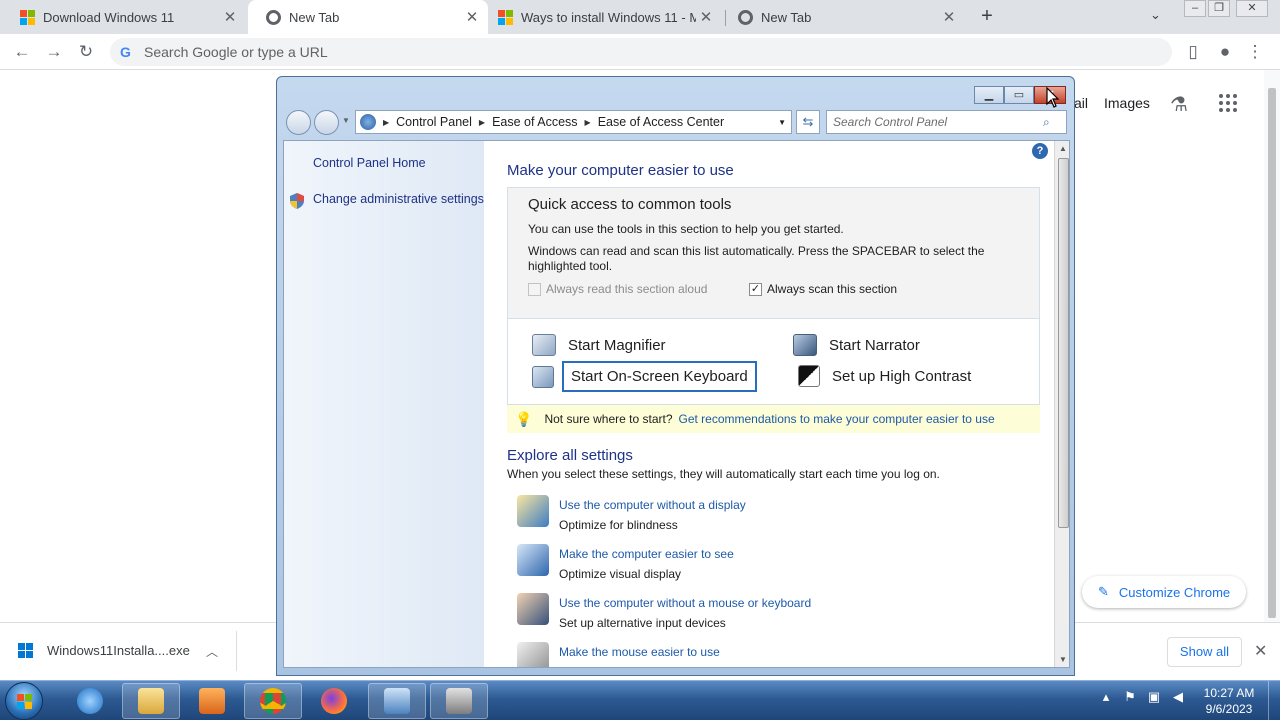 This screenshot has height=720, width=1280. What do you see at coordinates (1063, 148) in the screenshot?
I see `scroll-up-icon: ▲` at bounding box center [1063, 148].